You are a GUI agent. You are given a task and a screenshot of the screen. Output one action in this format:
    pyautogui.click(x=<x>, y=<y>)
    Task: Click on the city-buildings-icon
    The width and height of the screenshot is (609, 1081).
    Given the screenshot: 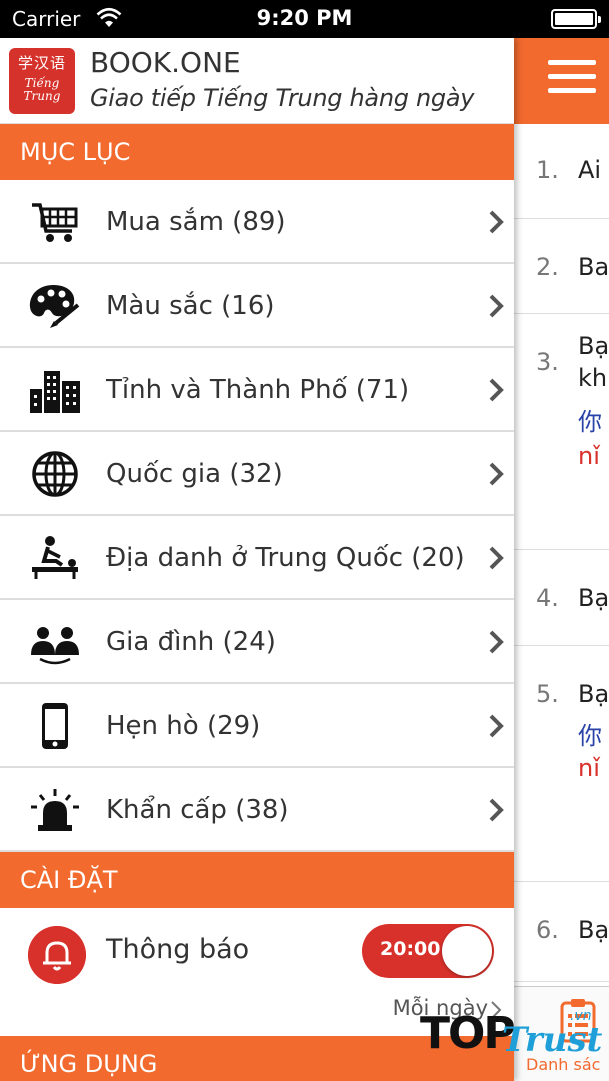 What is the action you would take?
    pyautogui.click(x=55, y=392)
    